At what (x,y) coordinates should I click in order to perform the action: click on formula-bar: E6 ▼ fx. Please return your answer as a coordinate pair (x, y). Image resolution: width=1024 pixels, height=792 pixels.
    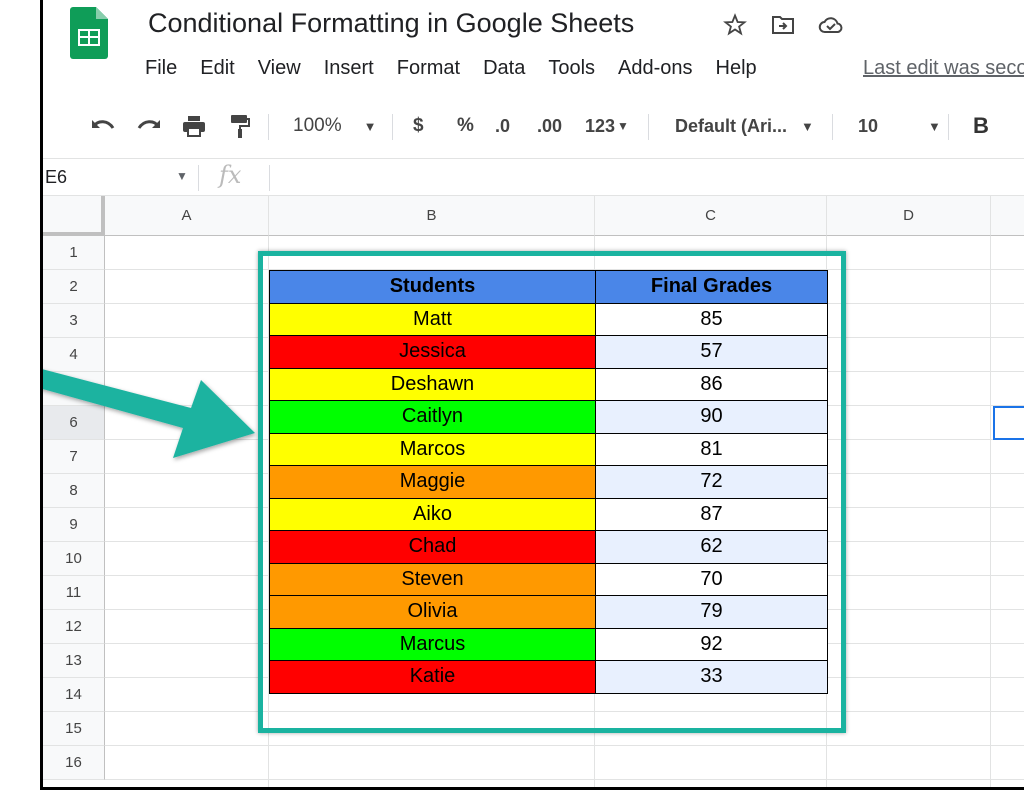
    Looking at the image, I should click on (533, 177).